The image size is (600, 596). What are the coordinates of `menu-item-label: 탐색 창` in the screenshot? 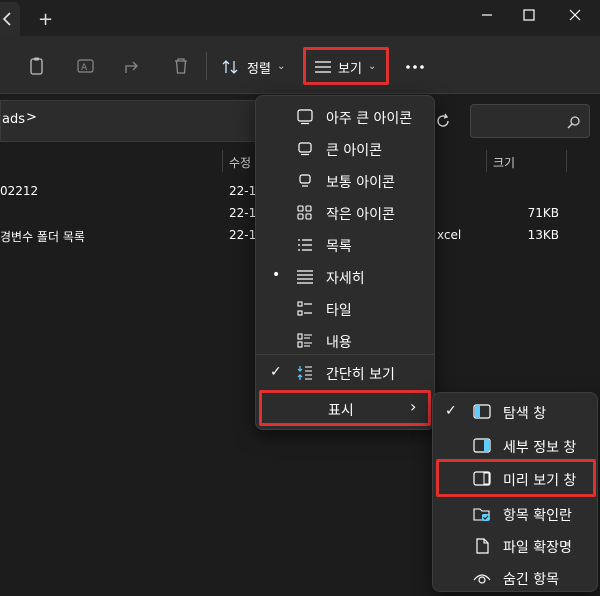 It's located at (525, 414).